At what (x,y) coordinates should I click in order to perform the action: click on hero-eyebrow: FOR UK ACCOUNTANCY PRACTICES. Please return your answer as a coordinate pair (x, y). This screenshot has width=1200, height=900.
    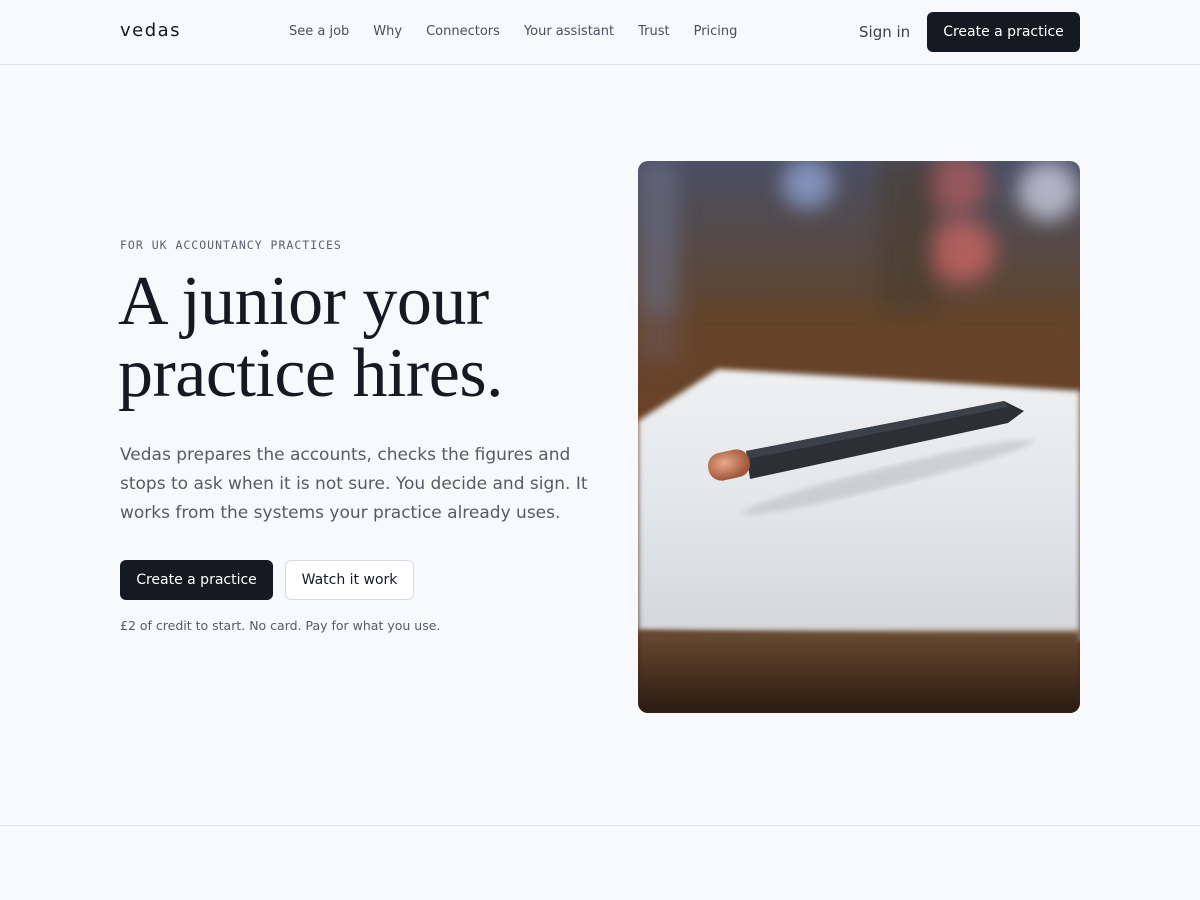
    Looking at the image, I should click on (231, 245).